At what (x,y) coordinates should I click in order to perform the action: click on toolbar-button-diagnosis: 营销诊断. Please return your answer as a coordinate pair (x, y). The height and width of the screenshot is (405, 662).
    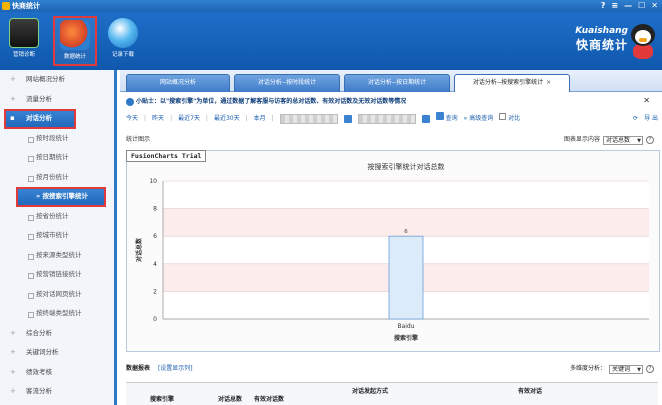
    Looking at the image, I should click on (24, 41).